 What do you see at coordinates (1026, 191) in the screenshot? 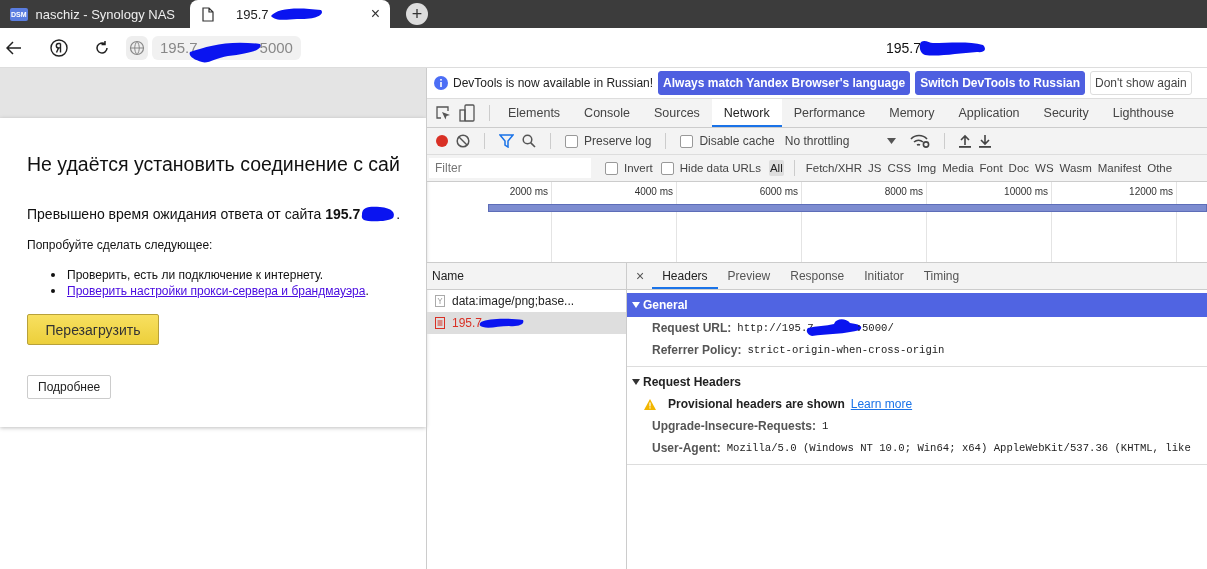
I see `tick-label: 10000 ms` at bounding box center [1026, 191].